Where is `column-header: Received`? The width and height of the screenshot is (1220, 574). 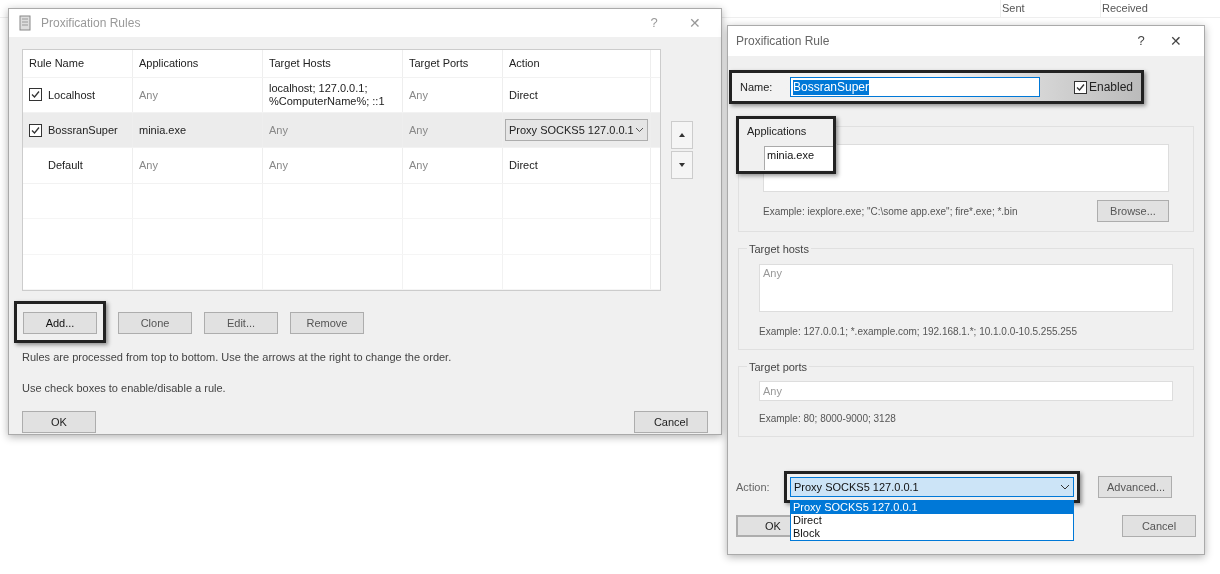
column-header: Received is located at coordinates (1125, 8).